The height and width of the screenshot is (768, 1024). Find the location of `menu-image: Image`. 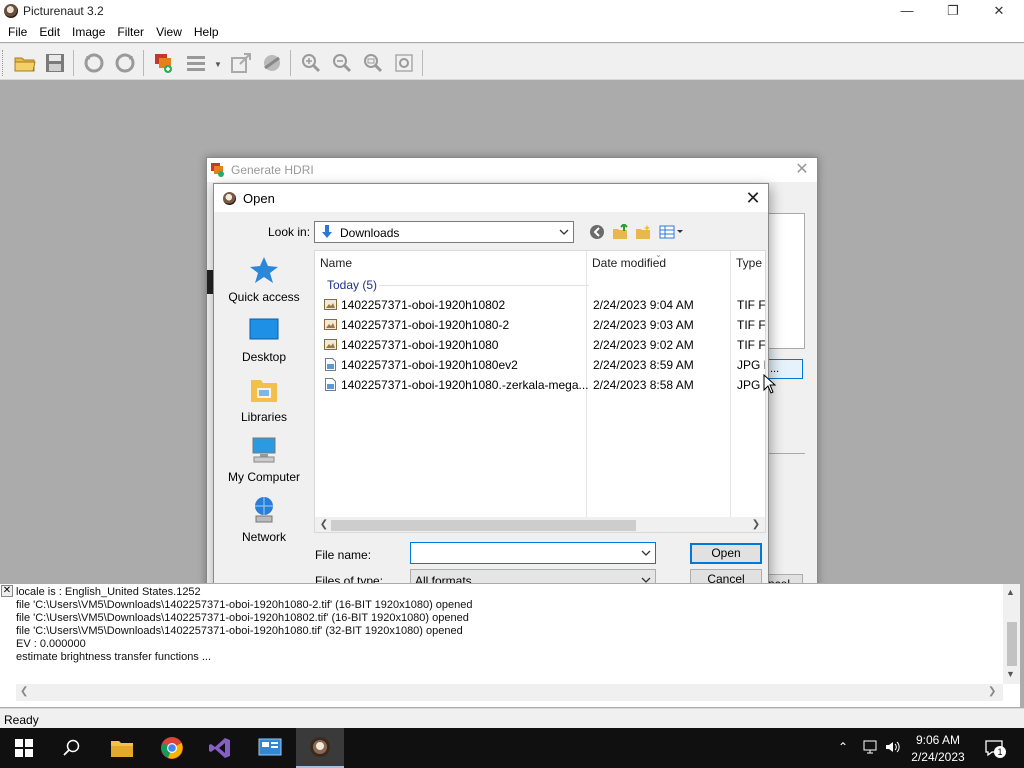

menu-image: Image is located at coordinates (88, 32).